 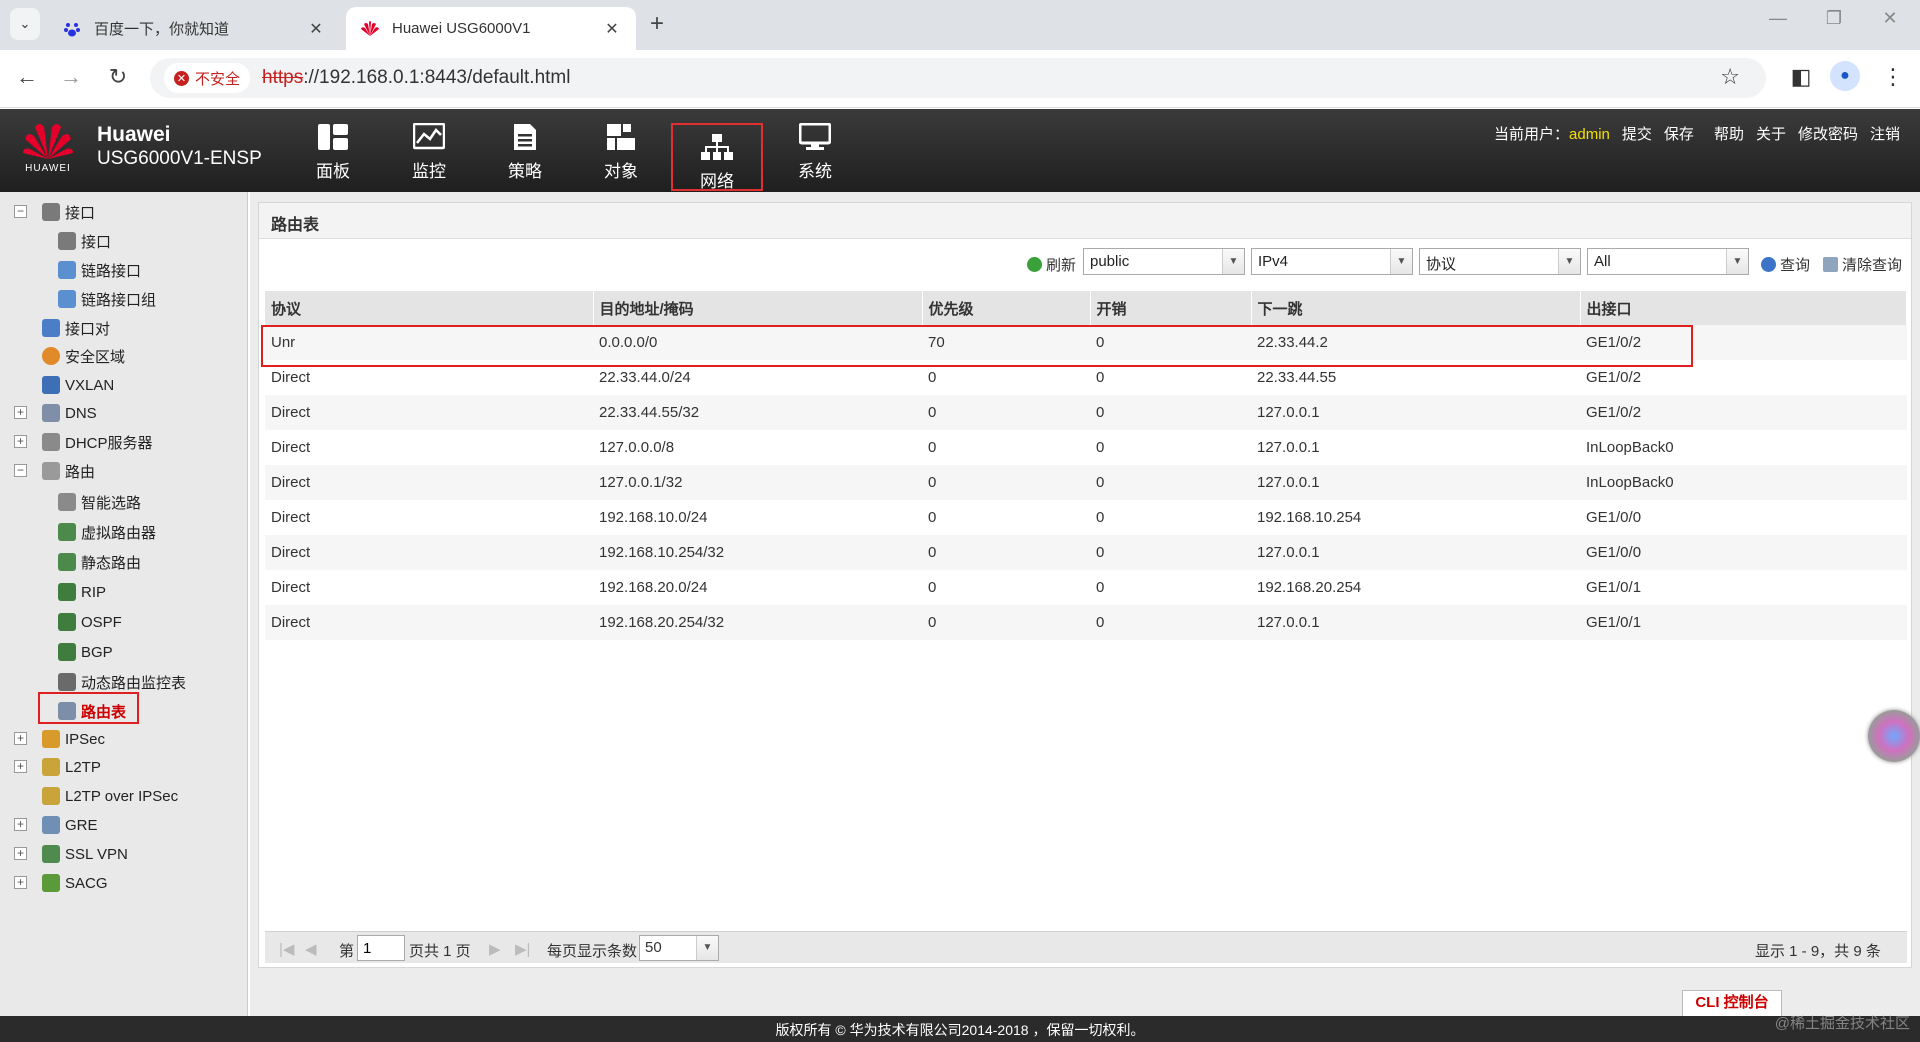 I want to click on nav-label: 面板, so click(x=333, y=171).